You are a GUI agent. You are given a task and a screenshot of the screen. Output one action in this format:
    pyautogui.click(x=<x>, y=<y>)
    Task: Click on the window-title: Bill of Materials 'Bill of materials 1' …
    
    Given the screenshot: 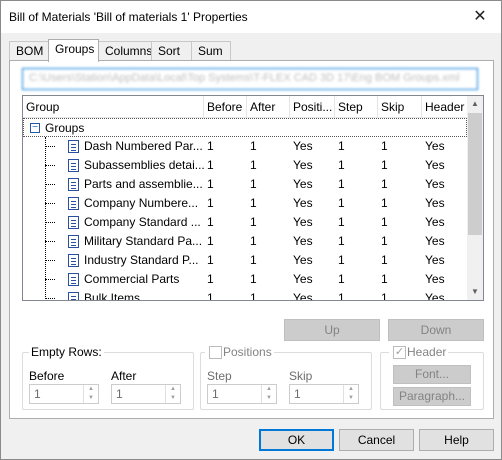 What is the action you would take?
    pyautogui.click(x=128, y=17)
    